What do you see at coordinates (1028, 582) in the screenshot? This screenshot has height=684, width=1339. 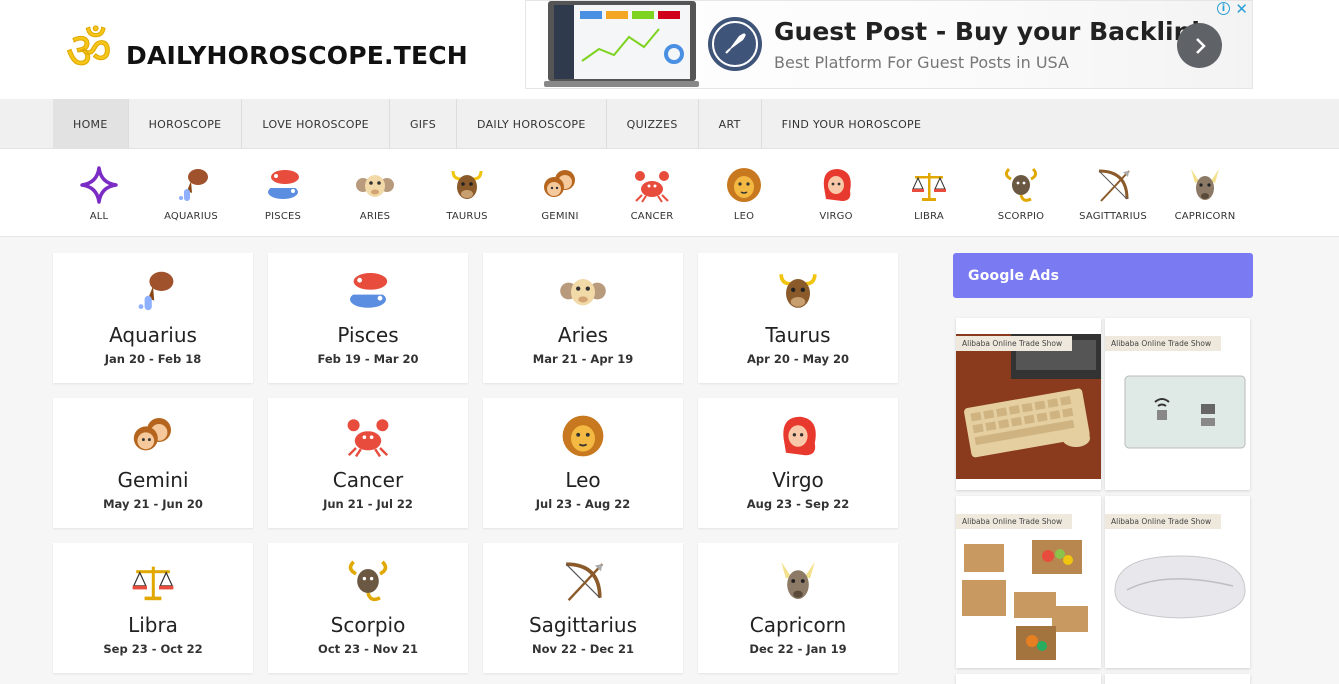 I see `ad-product-food-boxes: Alibaba Online Trade Show` at bounding box center [1028, 582].